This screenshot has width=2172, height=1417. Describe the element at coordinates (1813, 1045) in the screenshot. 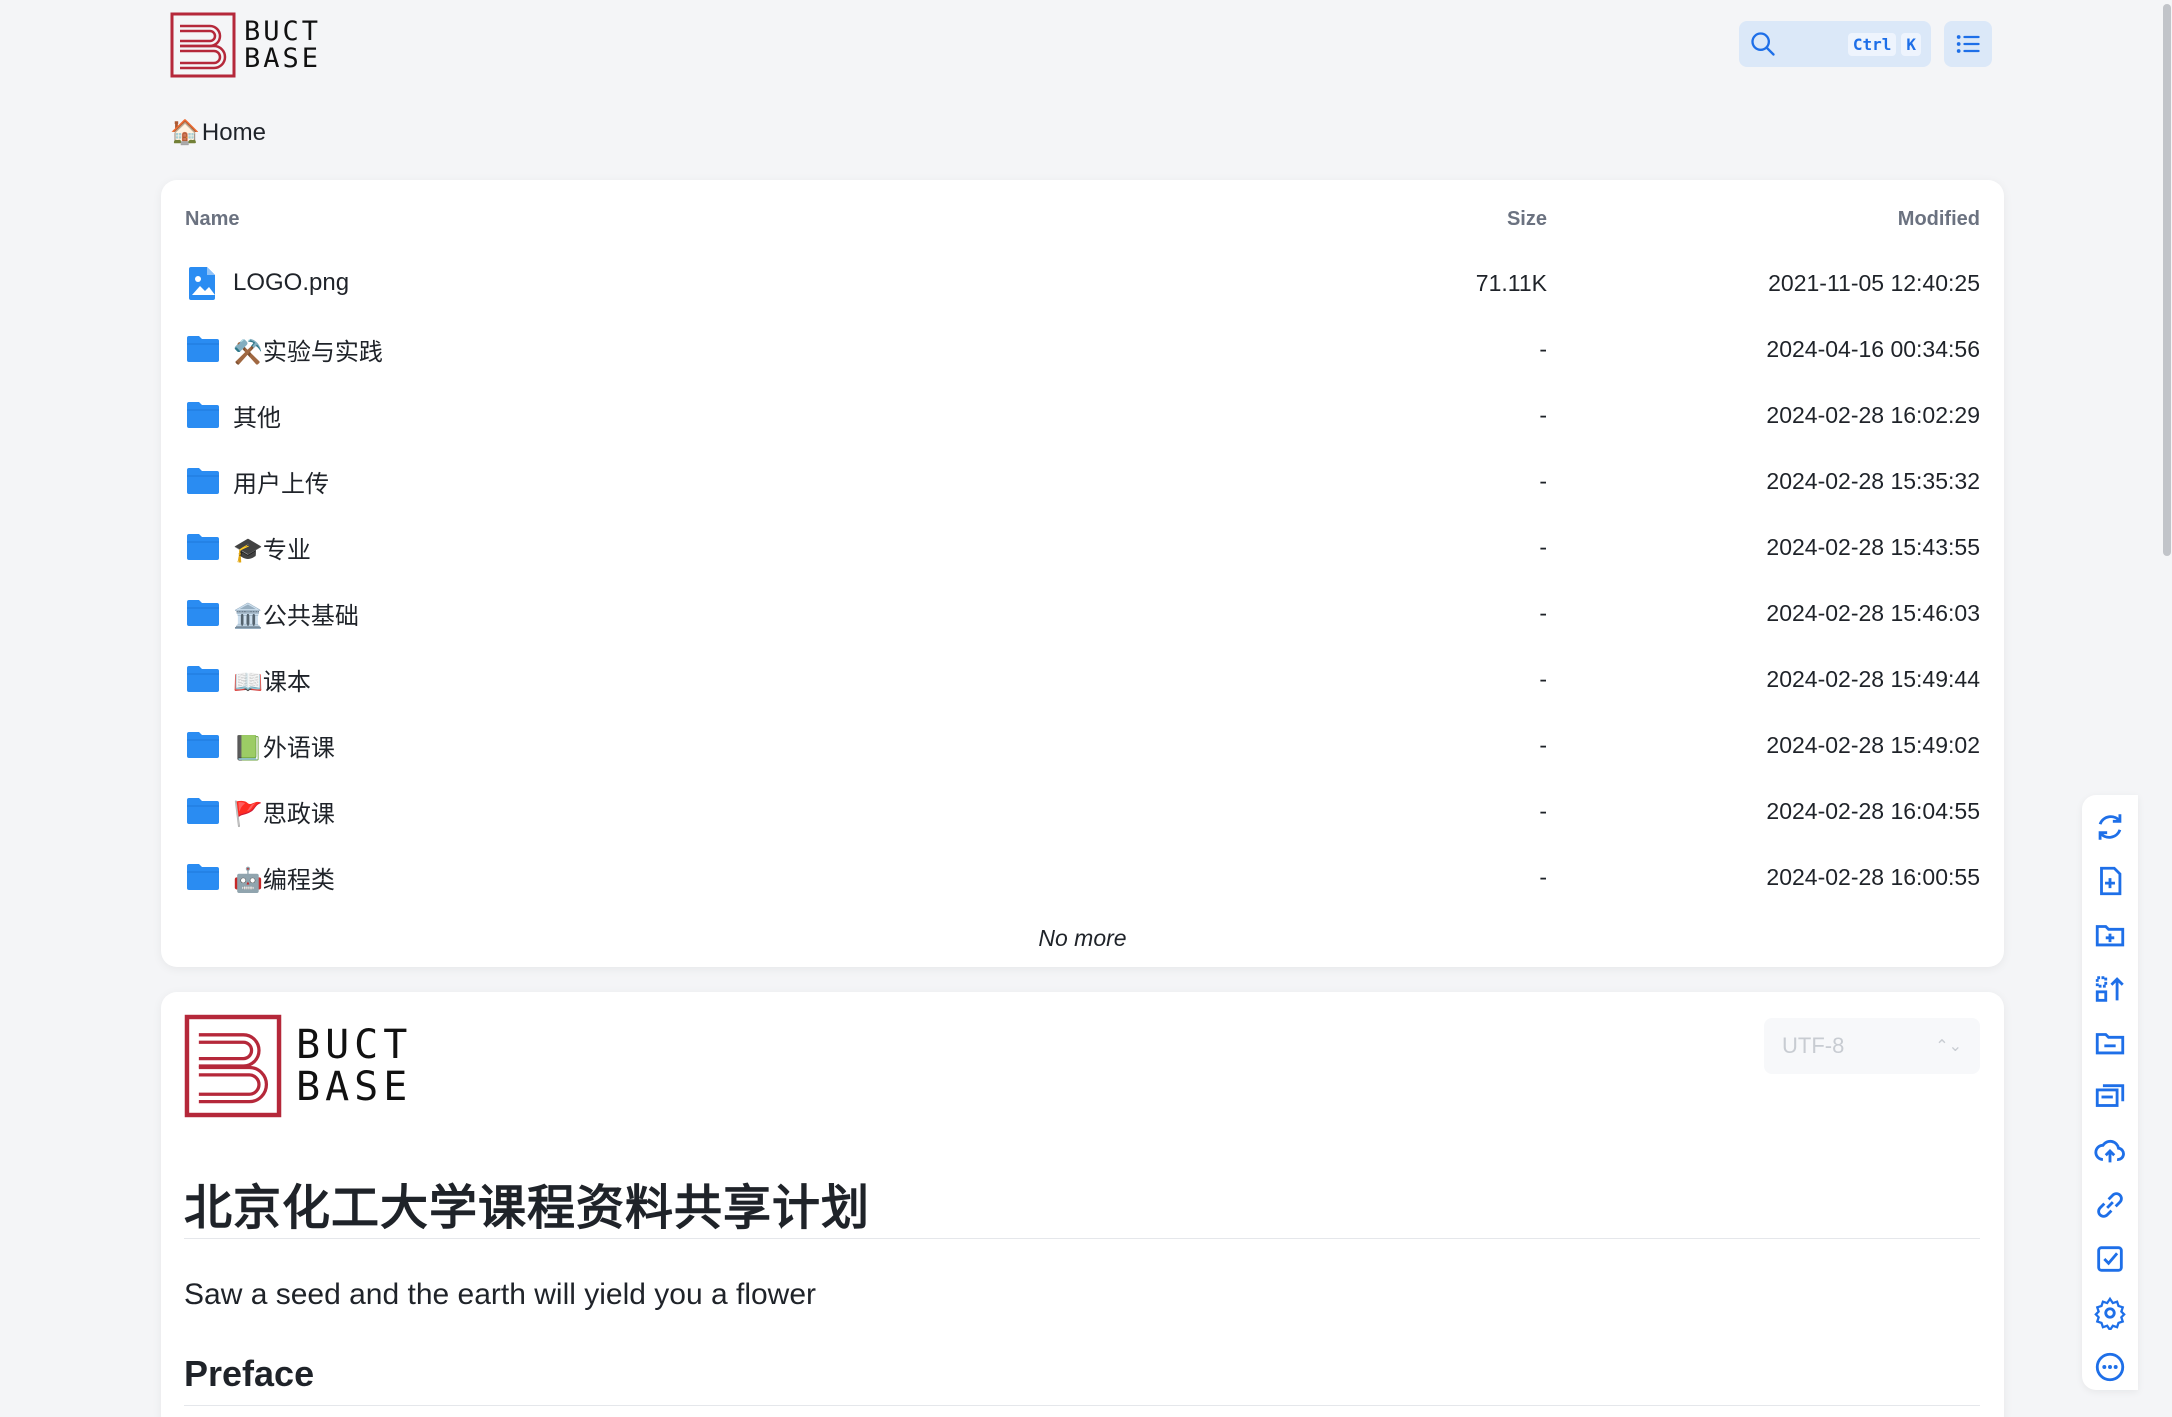

I see `encoding-value: UTF-8` at that location.